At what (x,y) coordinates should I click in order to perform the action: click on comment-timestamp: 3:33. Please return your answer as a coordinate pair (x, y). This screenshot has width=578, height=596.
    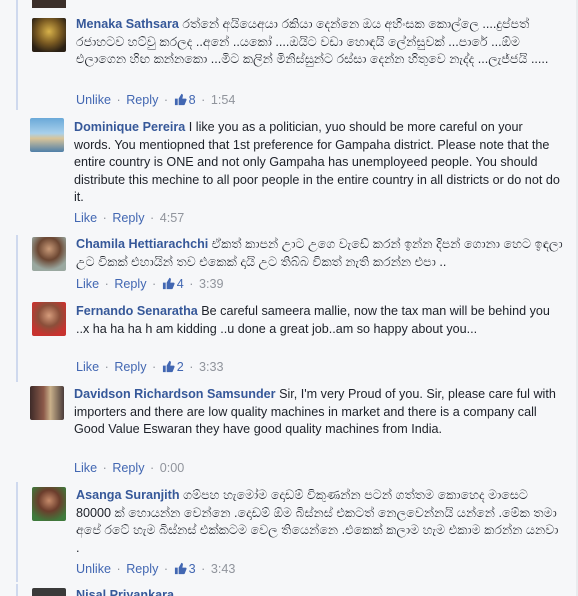
    Looking at the image, I should click on (211, 367).